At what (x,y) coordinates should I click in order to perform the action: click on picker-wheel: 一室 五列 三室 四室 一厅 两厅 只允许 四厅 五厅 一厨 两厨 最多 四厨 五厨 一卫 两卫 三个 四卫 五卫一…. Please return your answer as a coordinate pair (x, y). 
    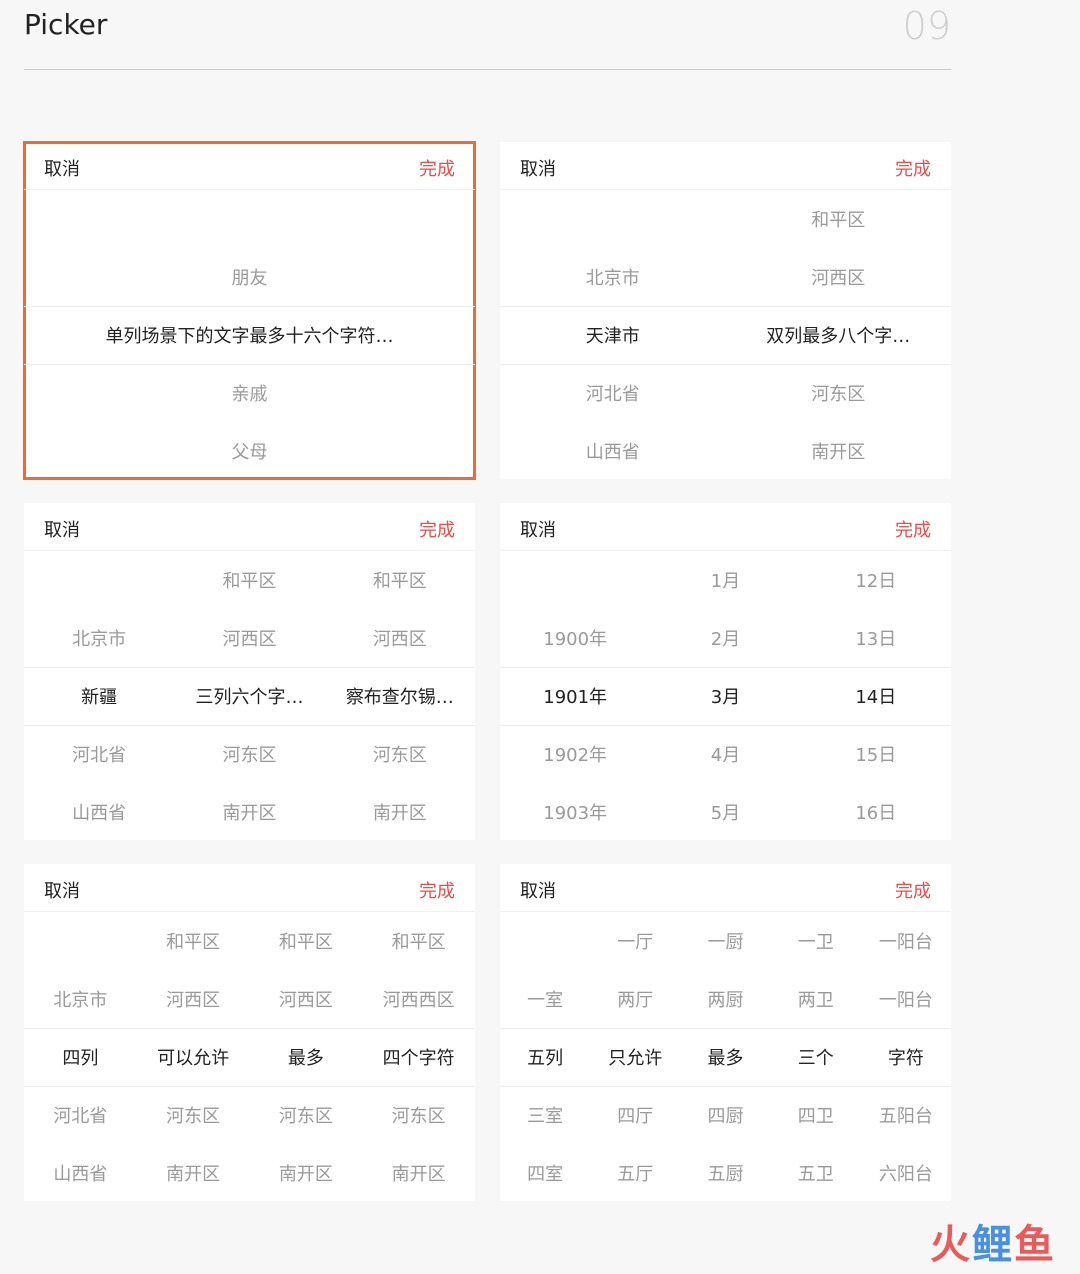
    Looking at the image, I should click on (725, 1056).